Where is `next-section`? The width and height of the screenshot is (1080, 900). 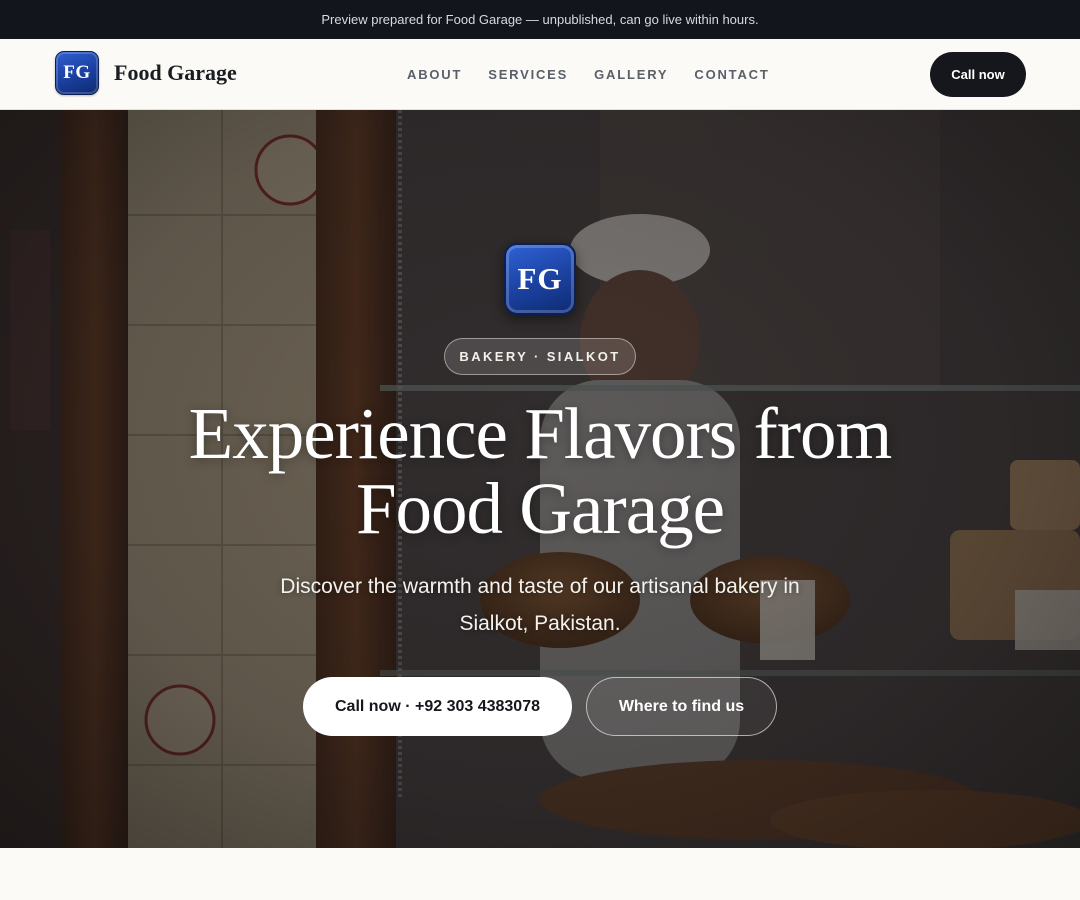
next-section is located at coordinates (540, 874).